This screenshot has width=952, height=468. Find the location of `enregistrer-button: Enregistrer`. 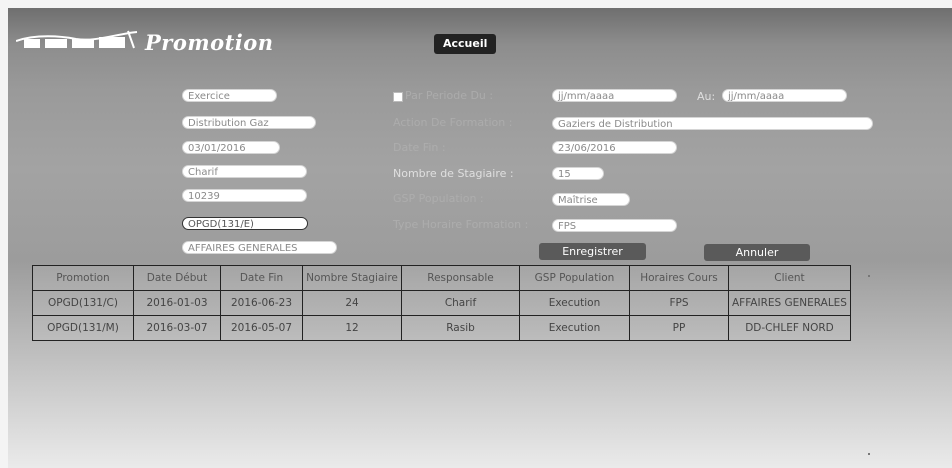

enregistrer-button: Enregistrer is located at coordinates (592, 251).